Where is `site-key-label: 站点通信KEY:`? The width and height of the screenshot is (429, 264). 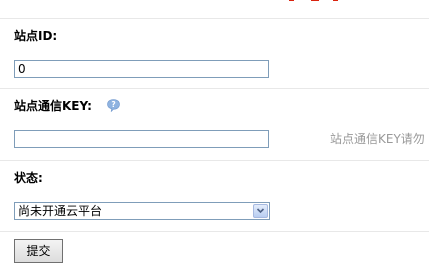 site-key-label: 站点通信KEY: is located at coordinates (53, 106).